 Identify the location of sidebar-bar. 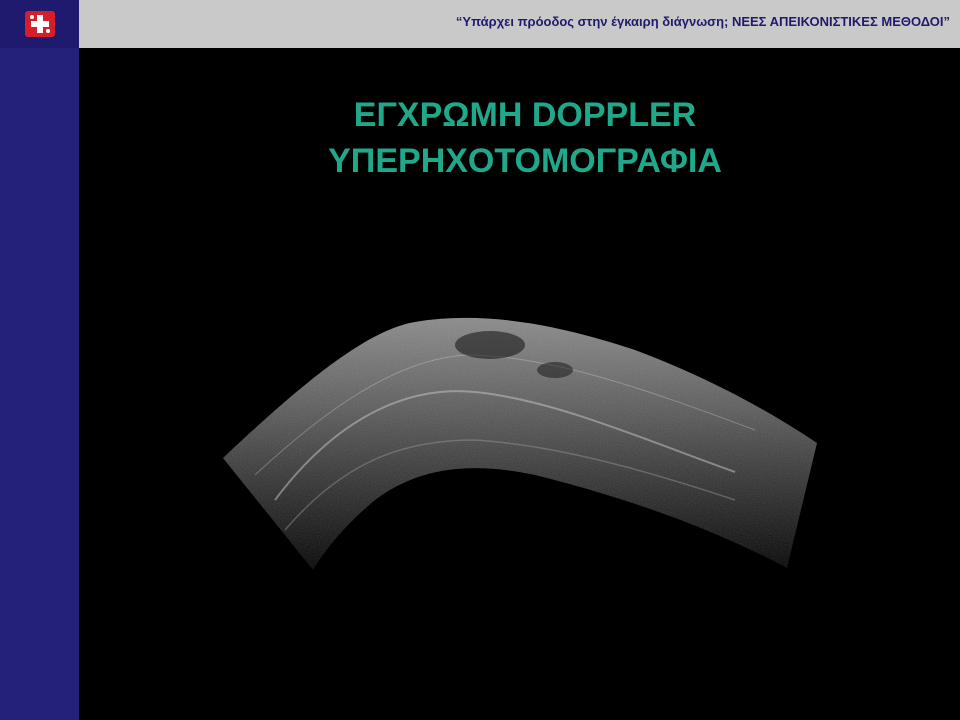
(39, 384).